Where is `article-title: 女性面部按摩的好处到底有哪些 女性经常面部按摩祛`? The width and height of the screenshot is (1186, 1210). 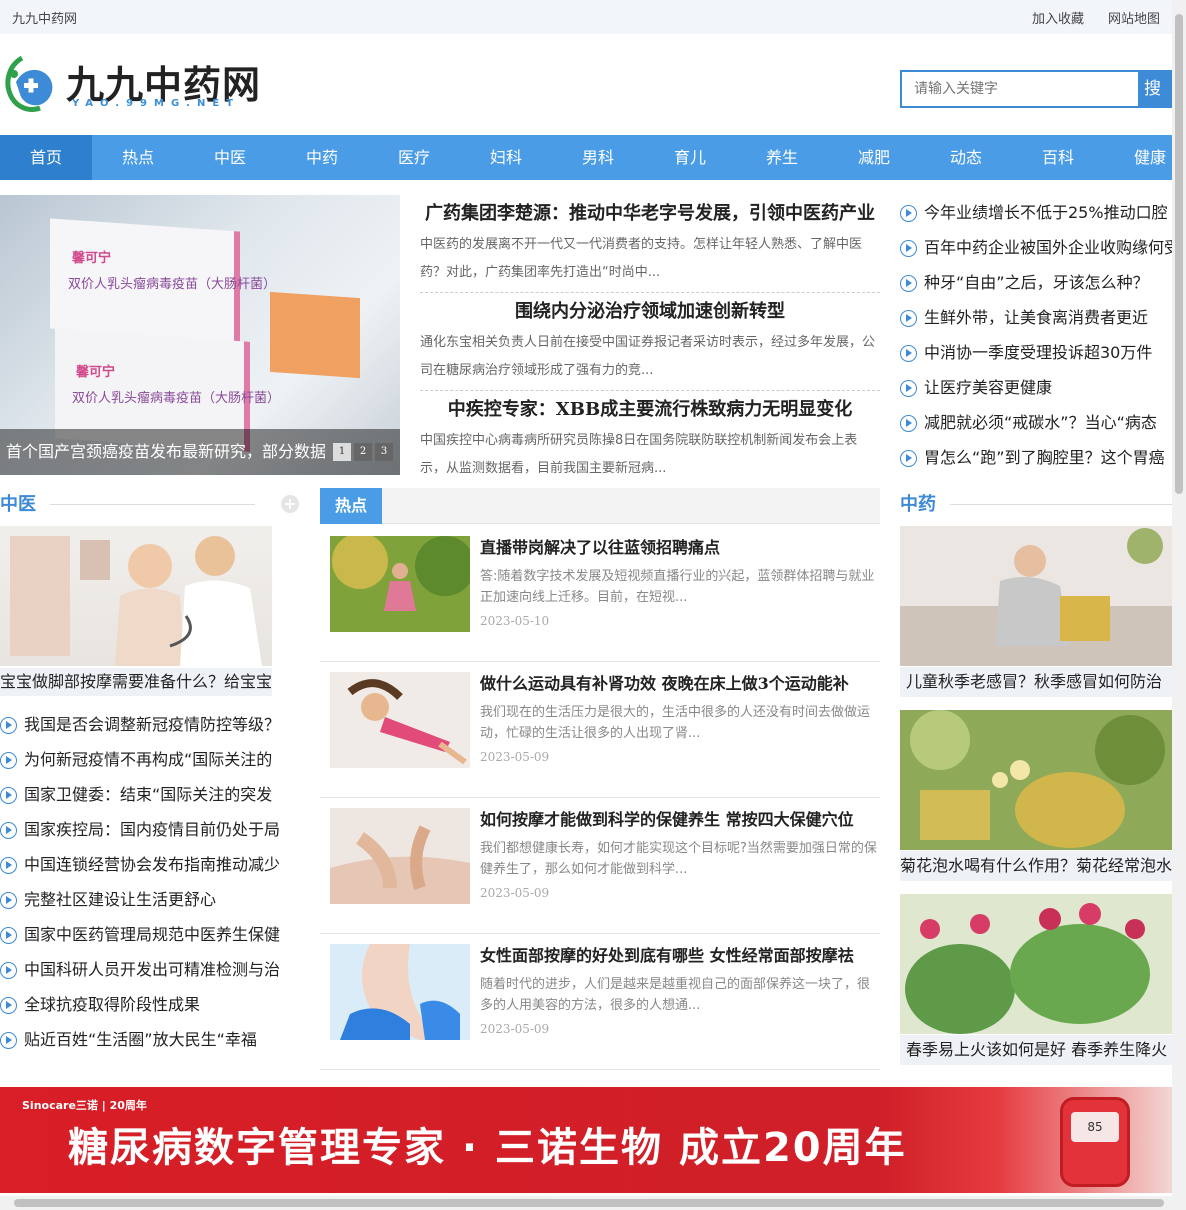
article-title: 女性面部按摩的好处到底有哪些 女性经常面部按摩祛 is located at coordinates (667, 954).